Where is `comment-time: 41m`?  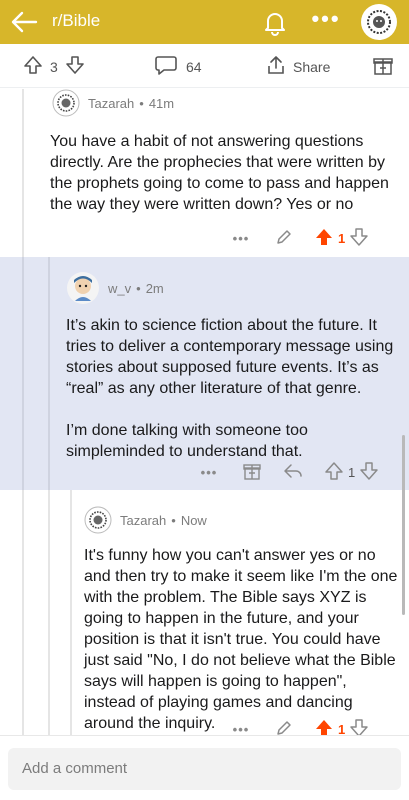
comment-time: 41m is located at coordinates (161, 103).